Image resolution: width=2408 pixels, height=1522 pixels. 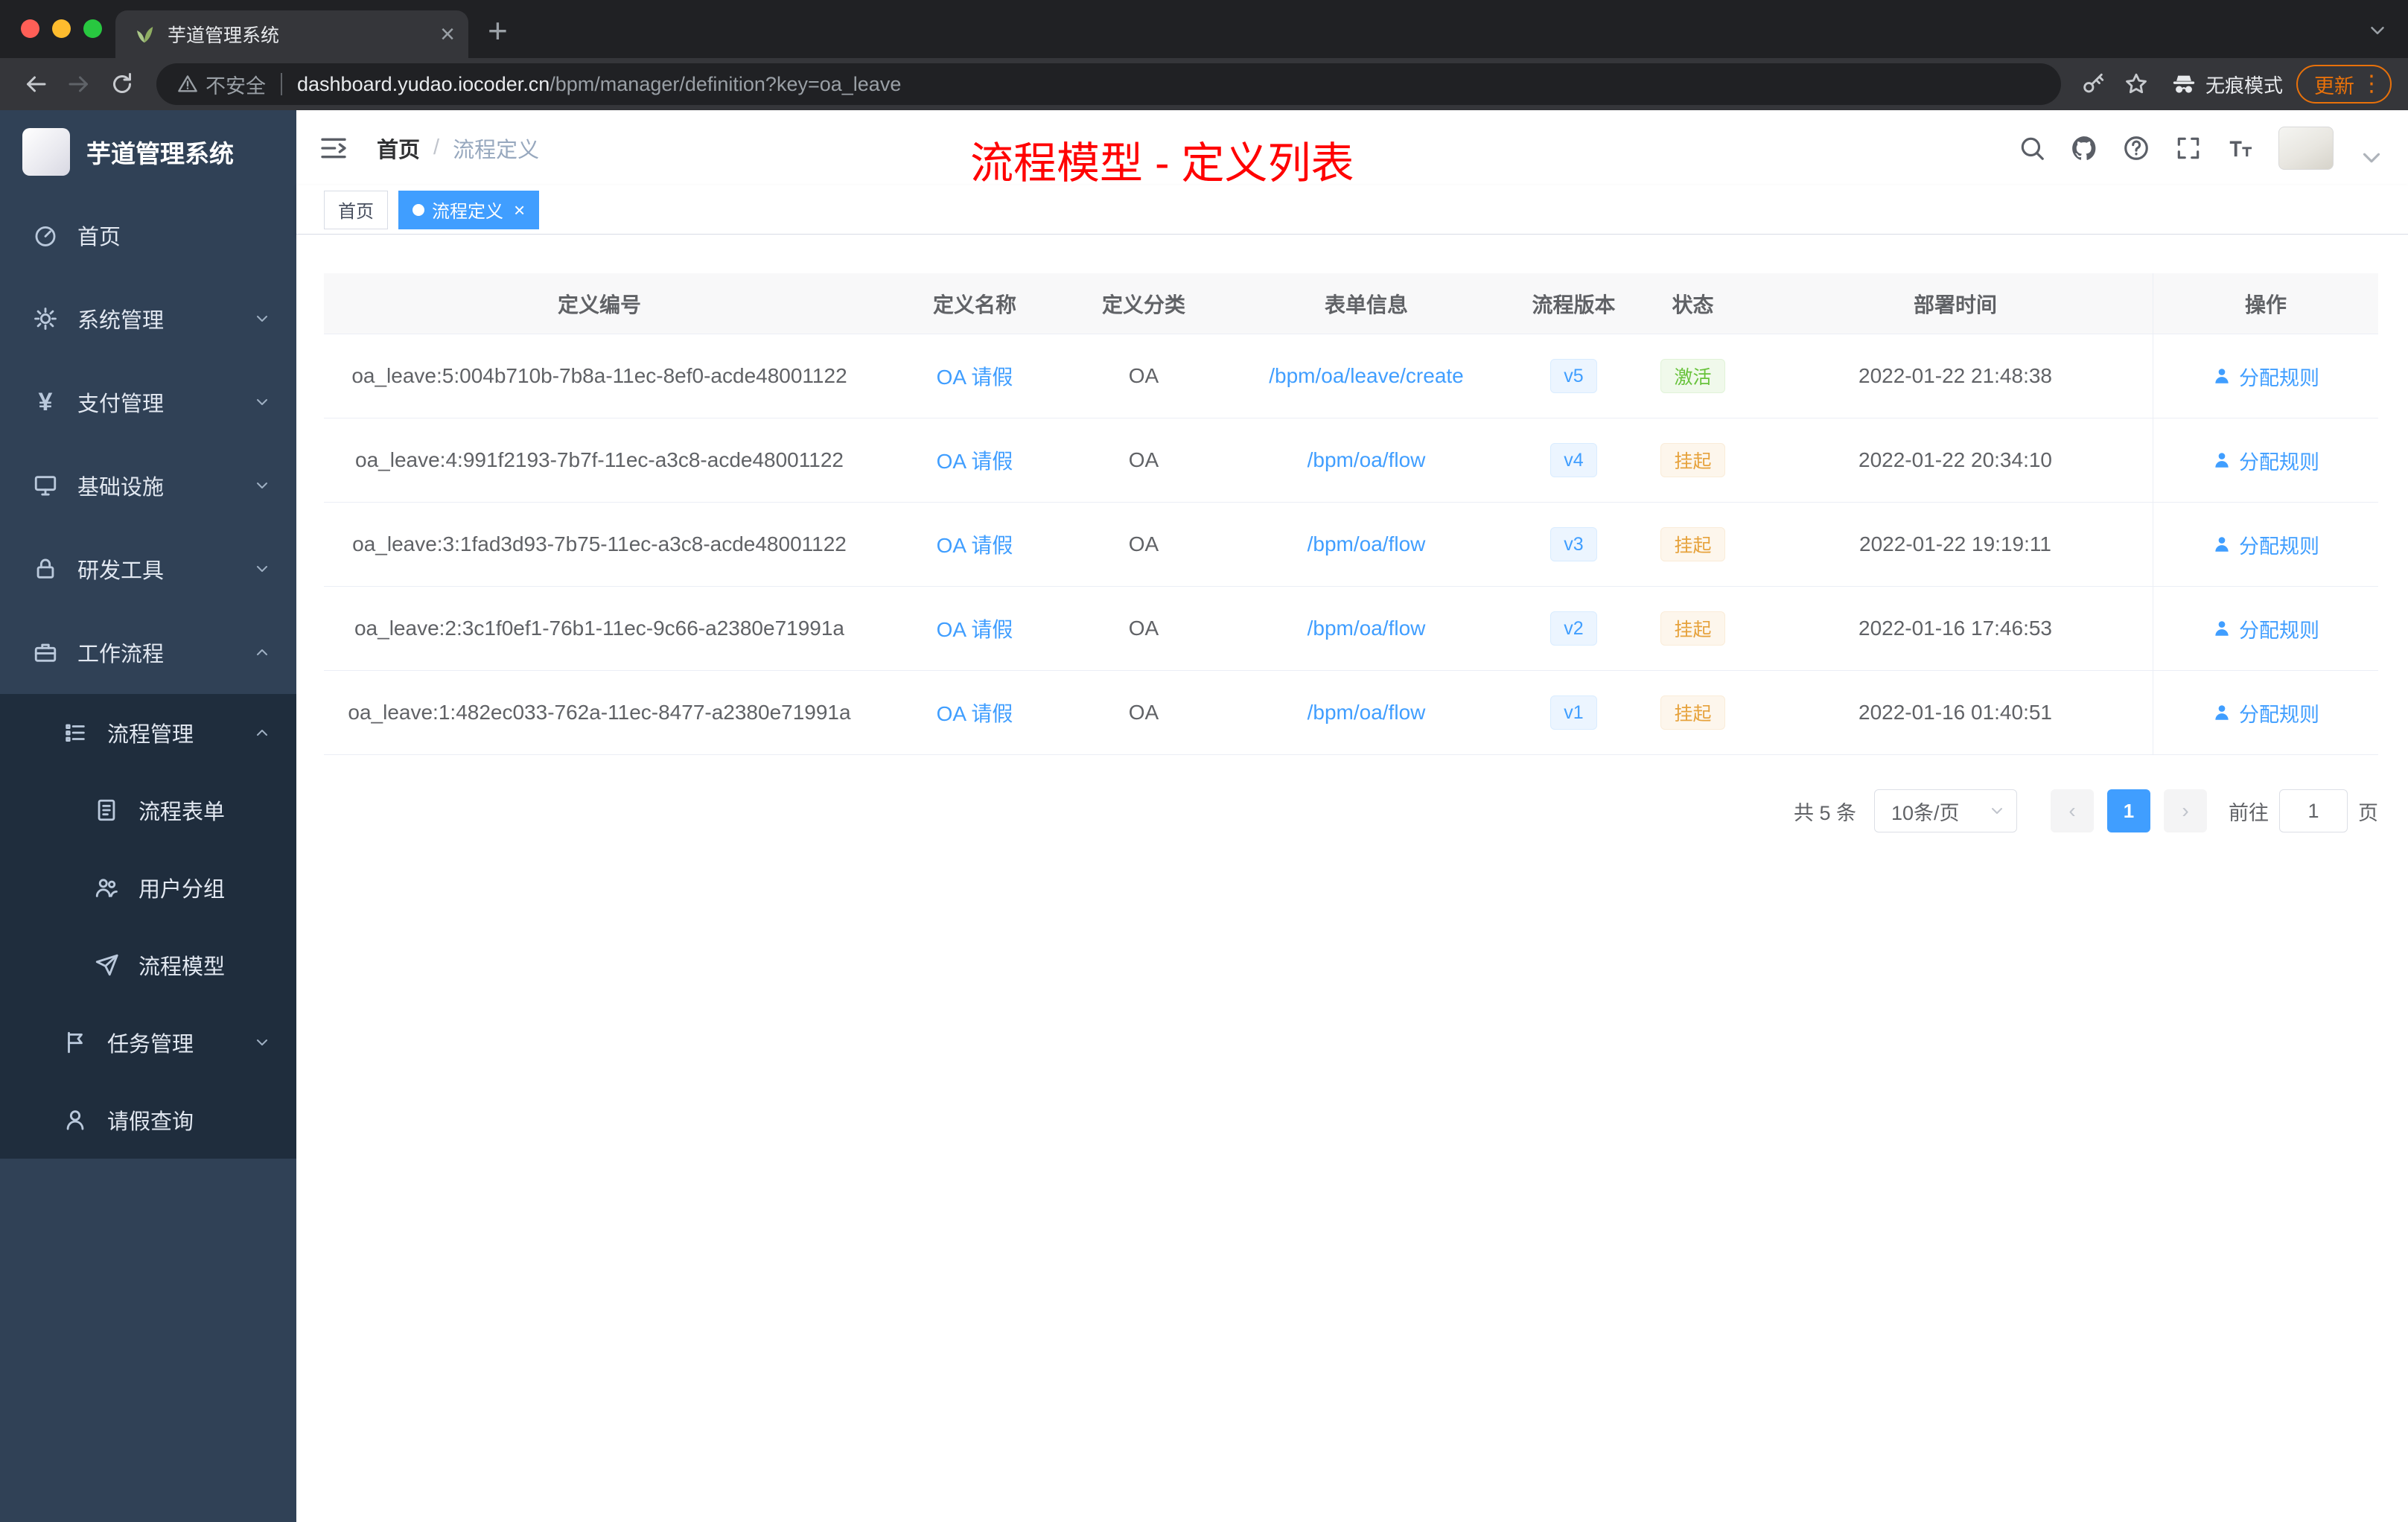 I want to click on tag-home: 首页, so click(x=356, y=209).